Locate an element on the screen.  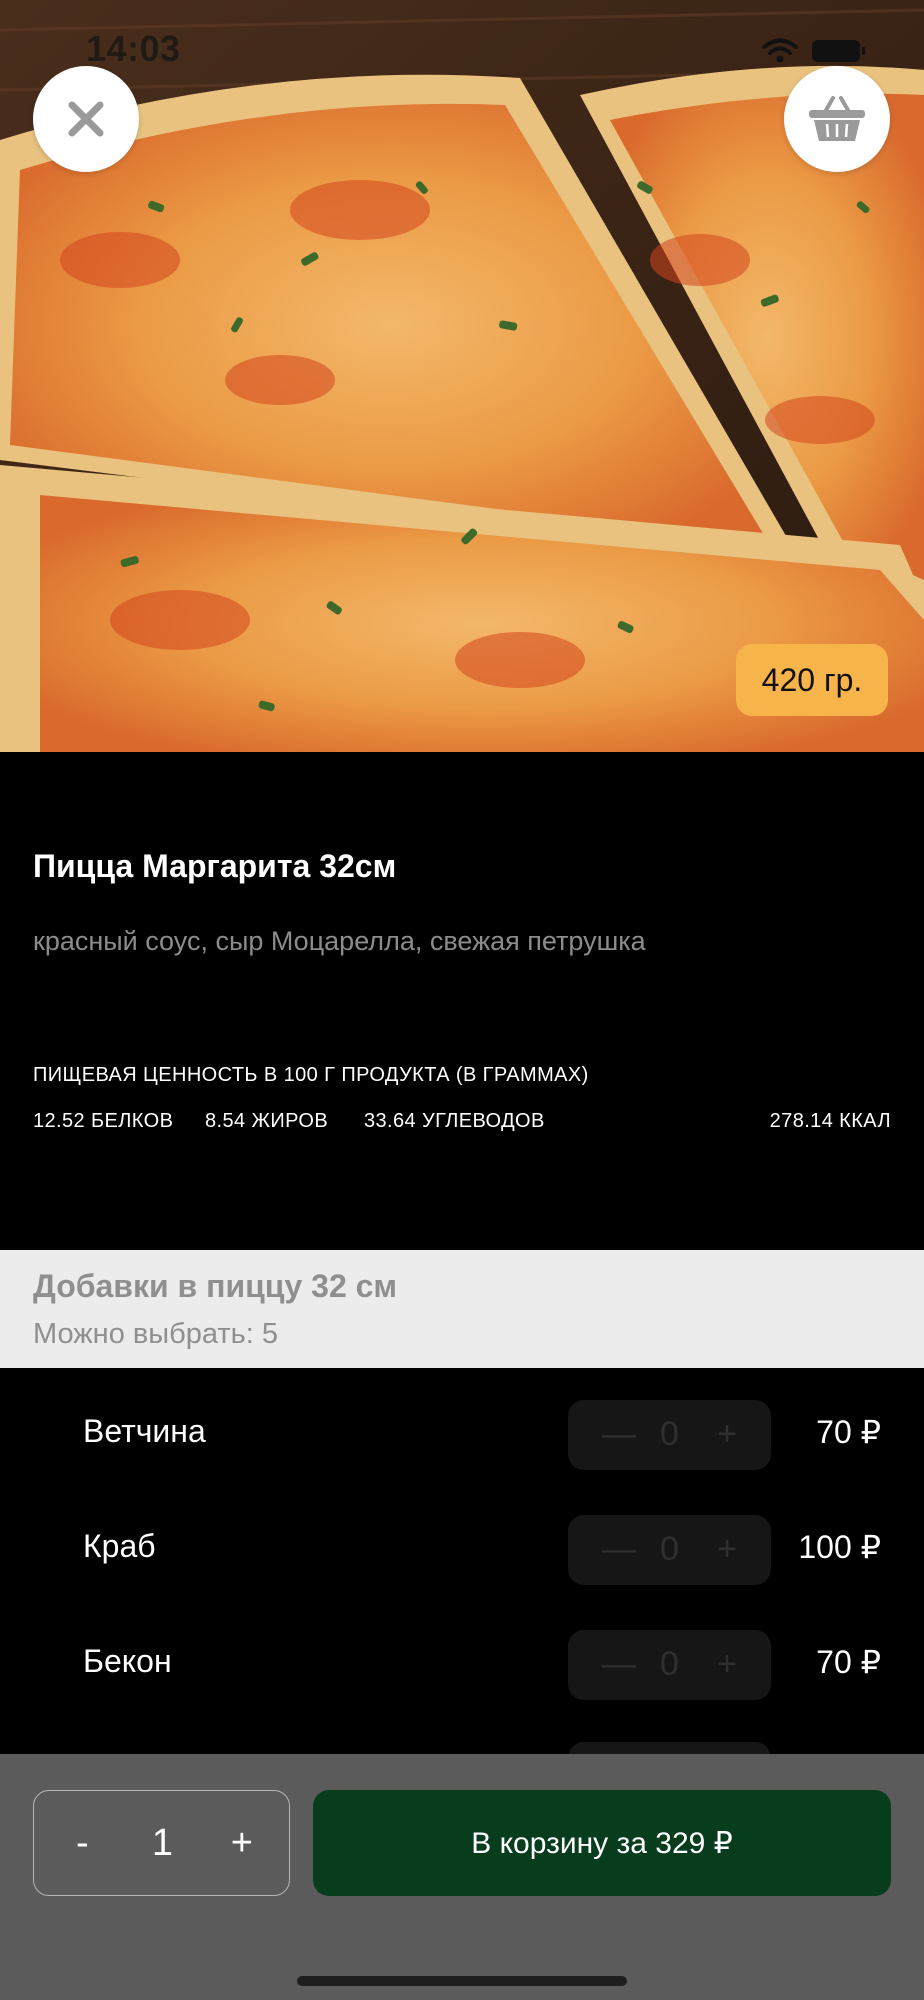
close-icon is located at coordinates (86, 119).